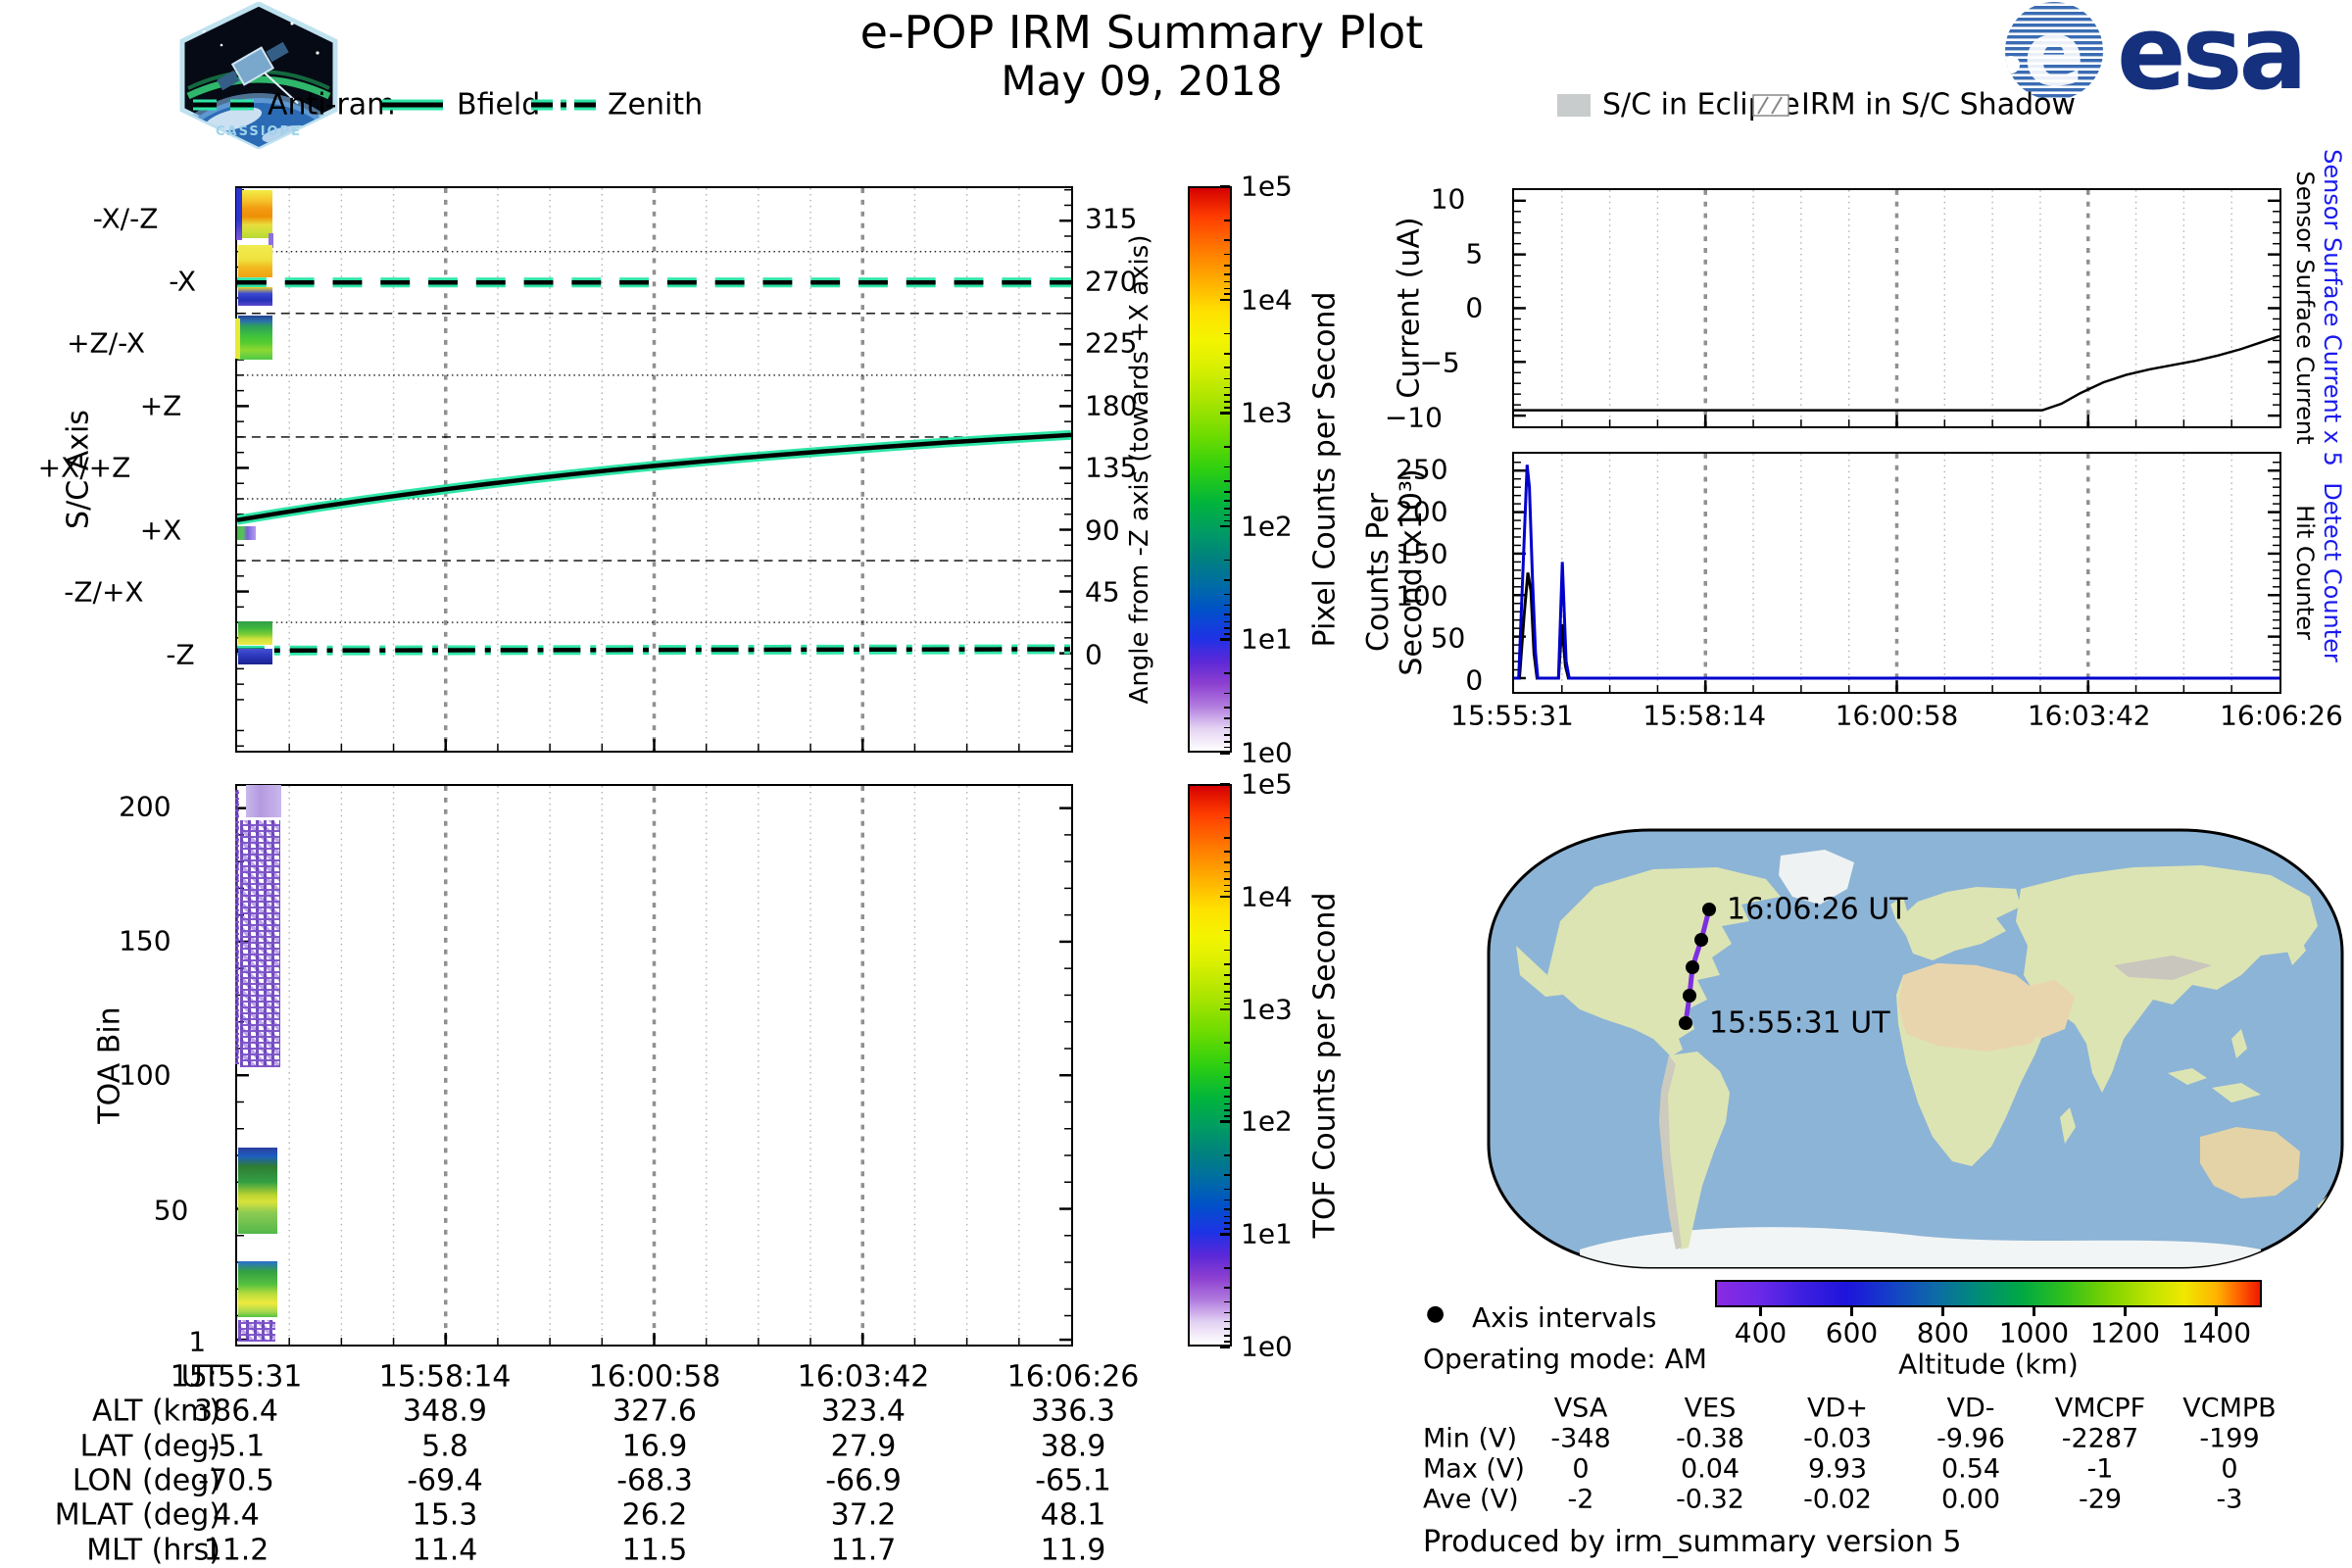  Describe the element at coordinates (654, 470) in the screenshot. I see `sc-axis-plot` at that location.